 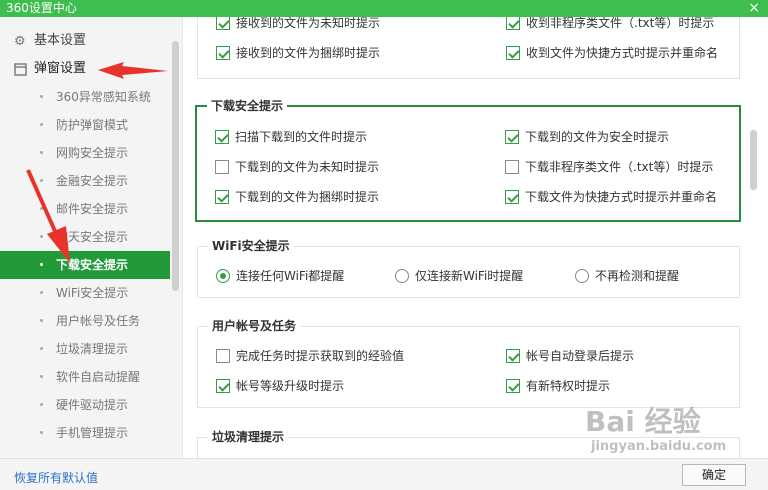 I want to click on sidebar-section-basic: ⚙ 基本设置, so click(x=85, y=41).